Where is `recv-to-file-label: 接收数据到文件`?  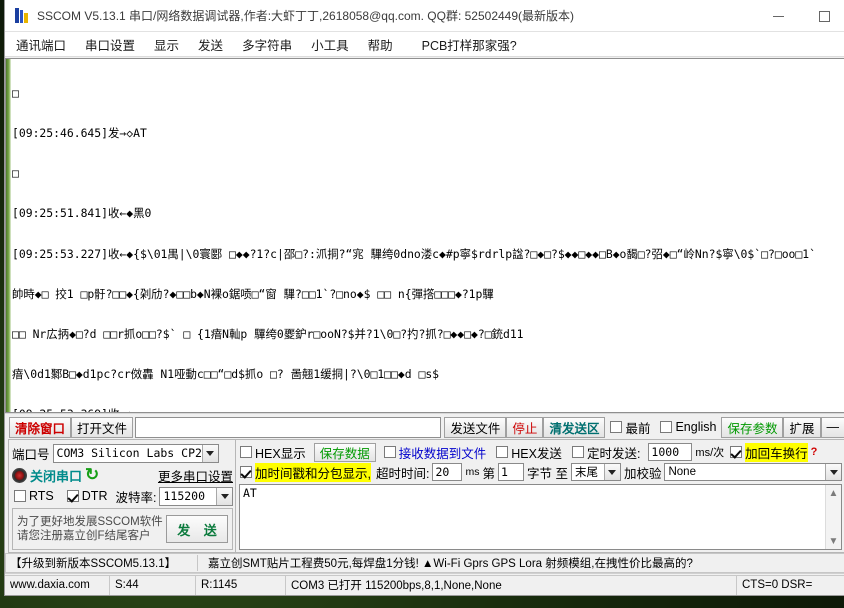 recv-to-file-label: 接收数据到文件 is located at coordinates (442, 453).